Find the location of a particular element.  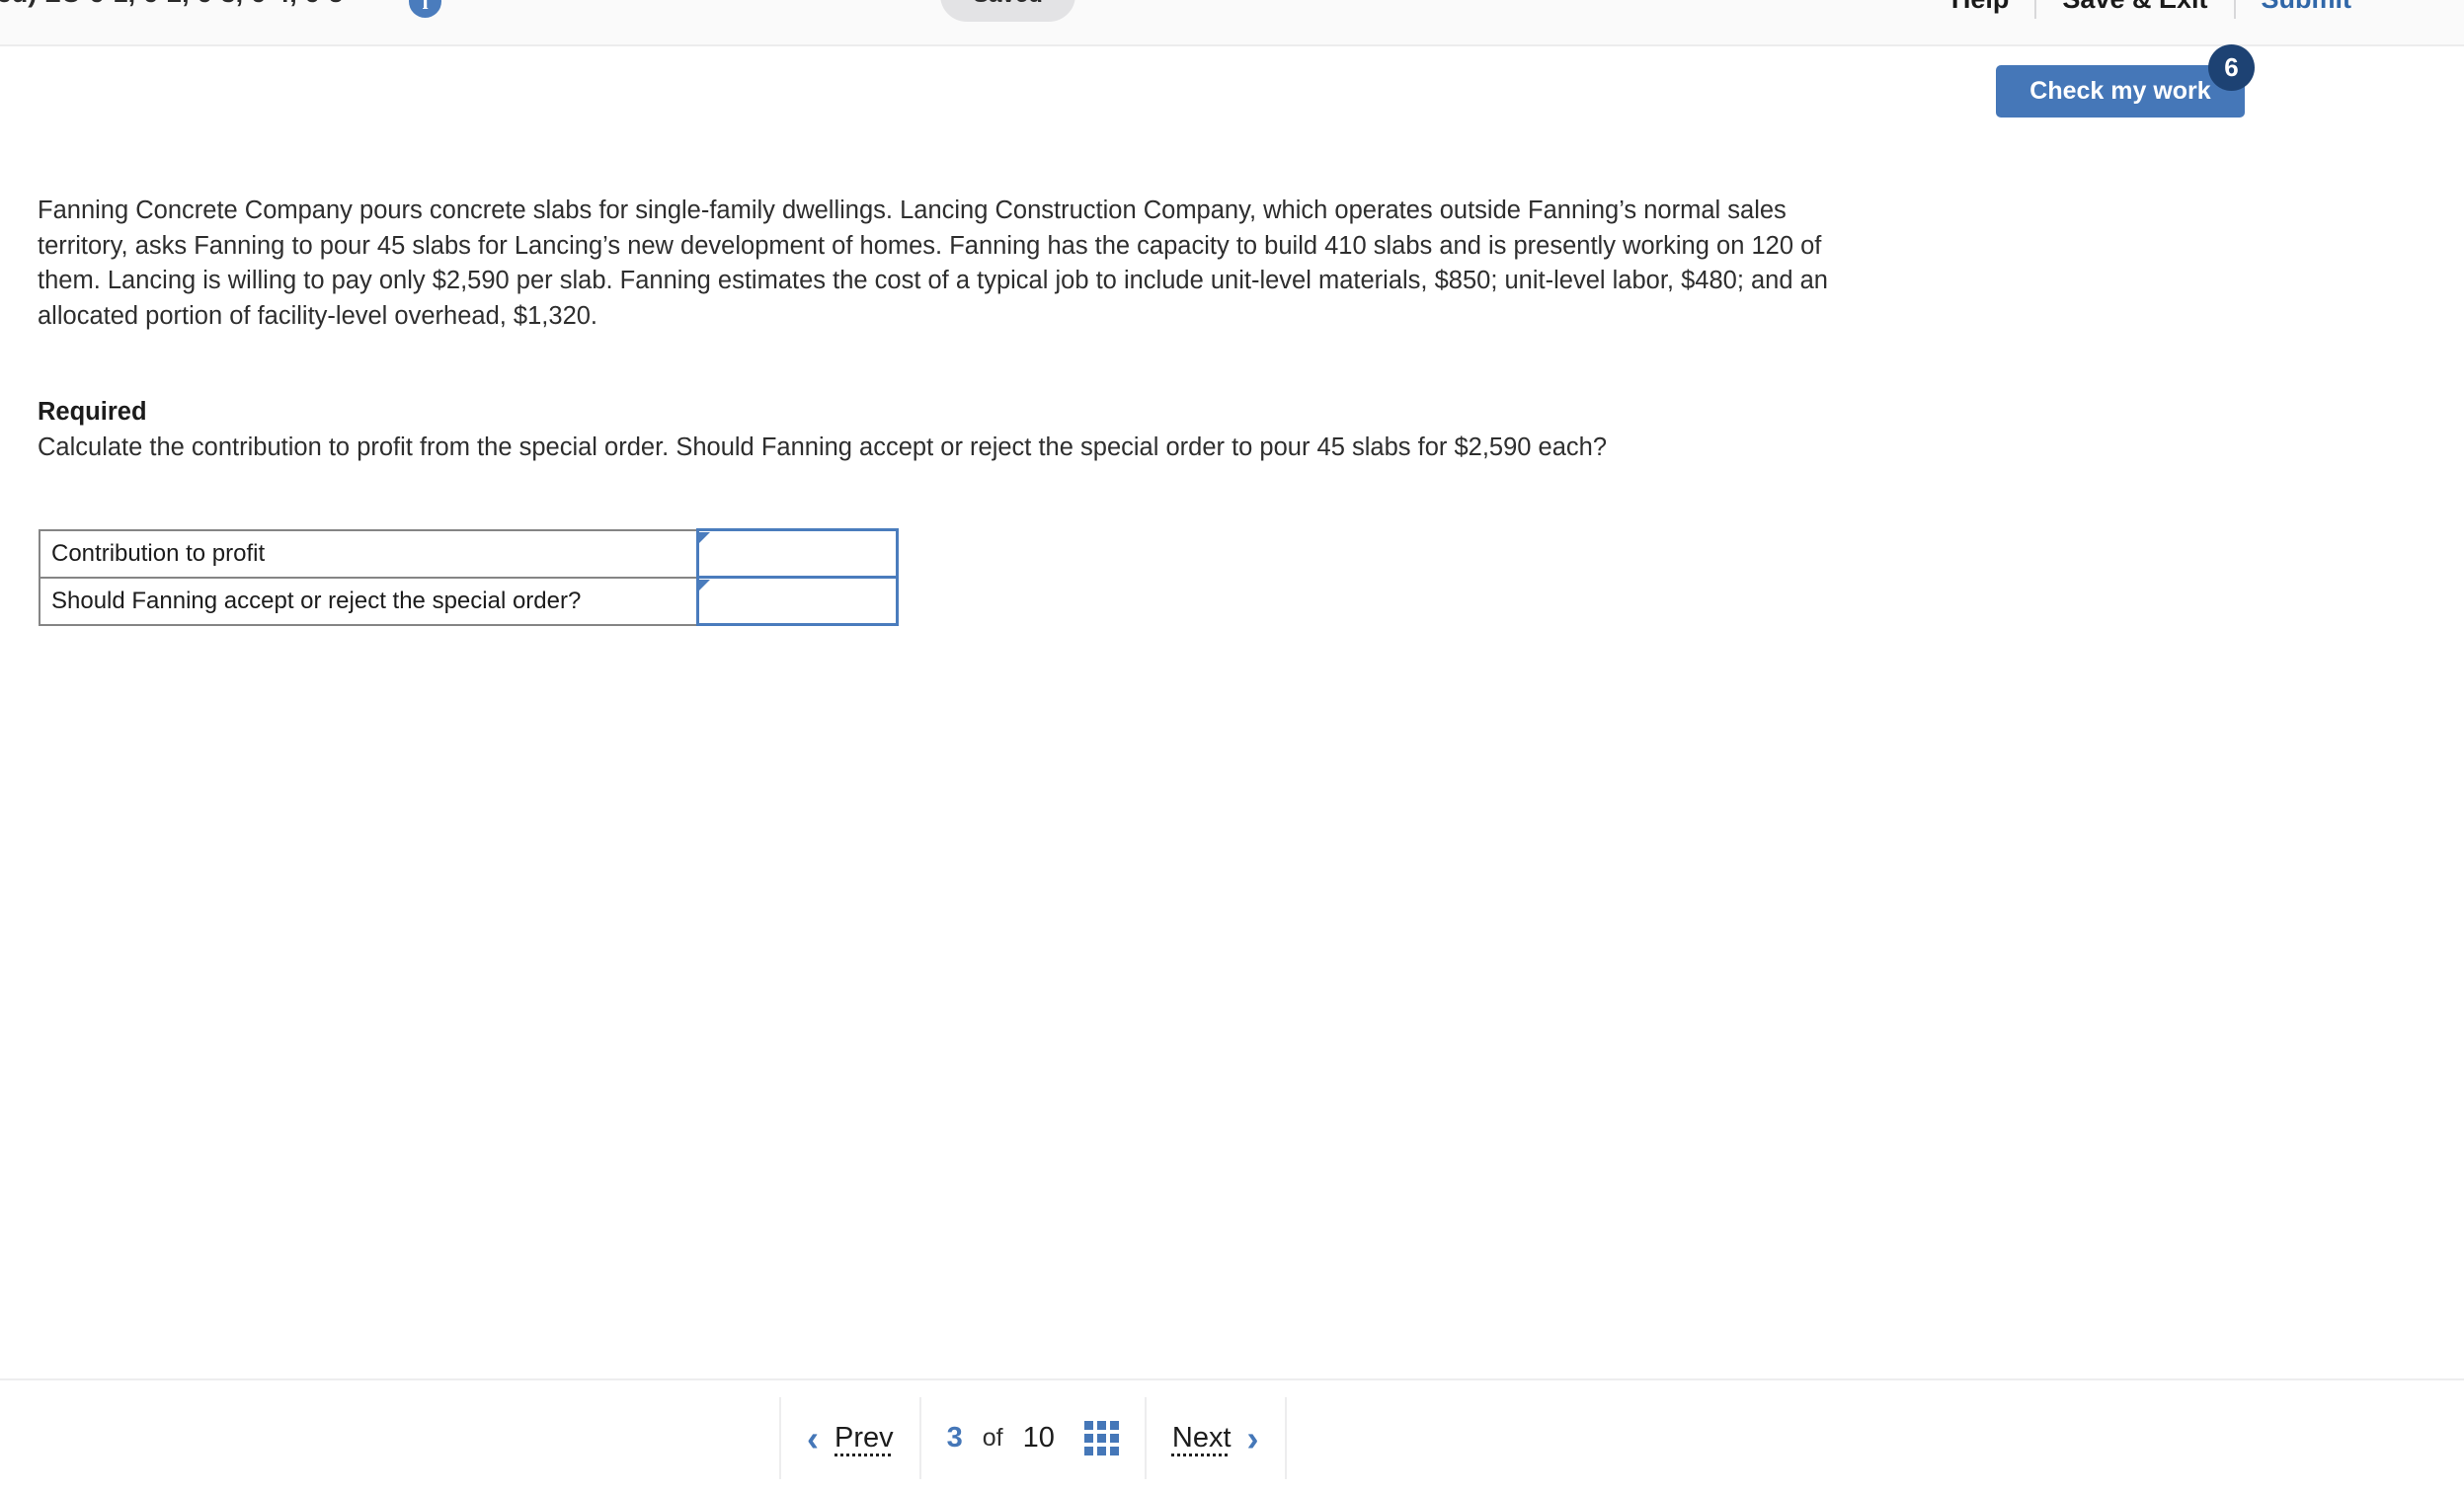

table-row: Contribution to profit is located at coordinates (469, 553).